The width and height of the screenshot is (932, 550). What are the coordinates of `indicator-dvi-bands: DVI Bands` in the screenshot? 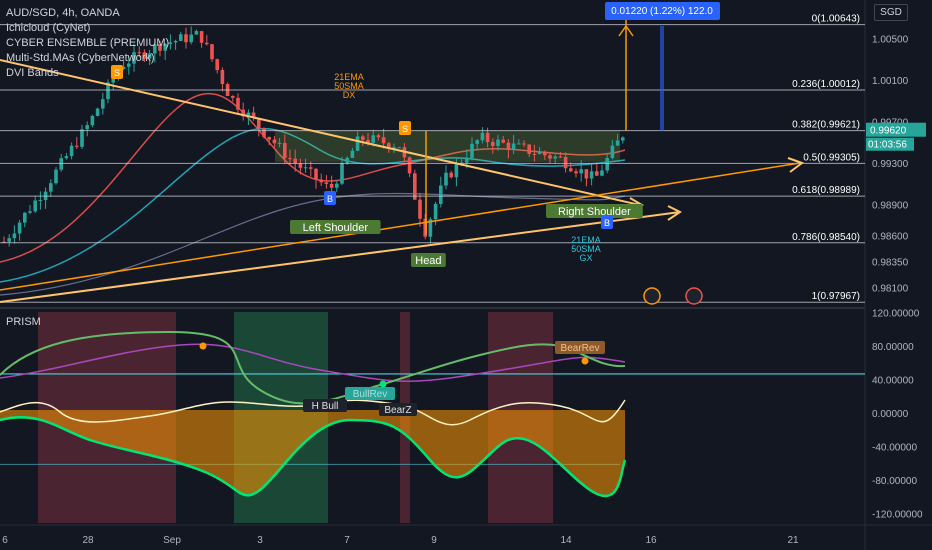 It's located at (87, 73).